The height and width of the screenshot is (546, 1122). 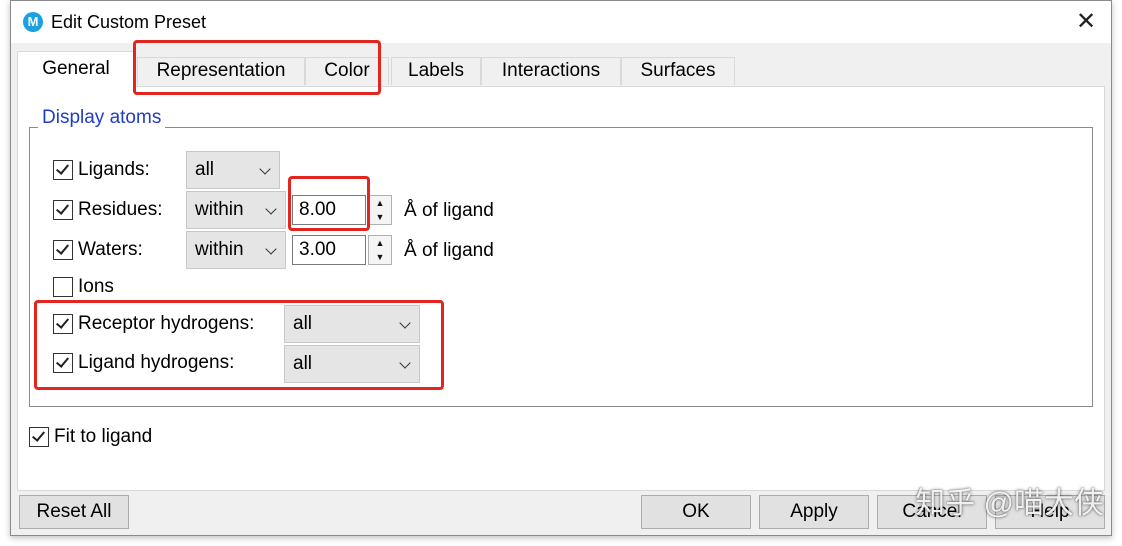 I want to click on receptor-hydrogens-value: all, so click(x=303, y=323).